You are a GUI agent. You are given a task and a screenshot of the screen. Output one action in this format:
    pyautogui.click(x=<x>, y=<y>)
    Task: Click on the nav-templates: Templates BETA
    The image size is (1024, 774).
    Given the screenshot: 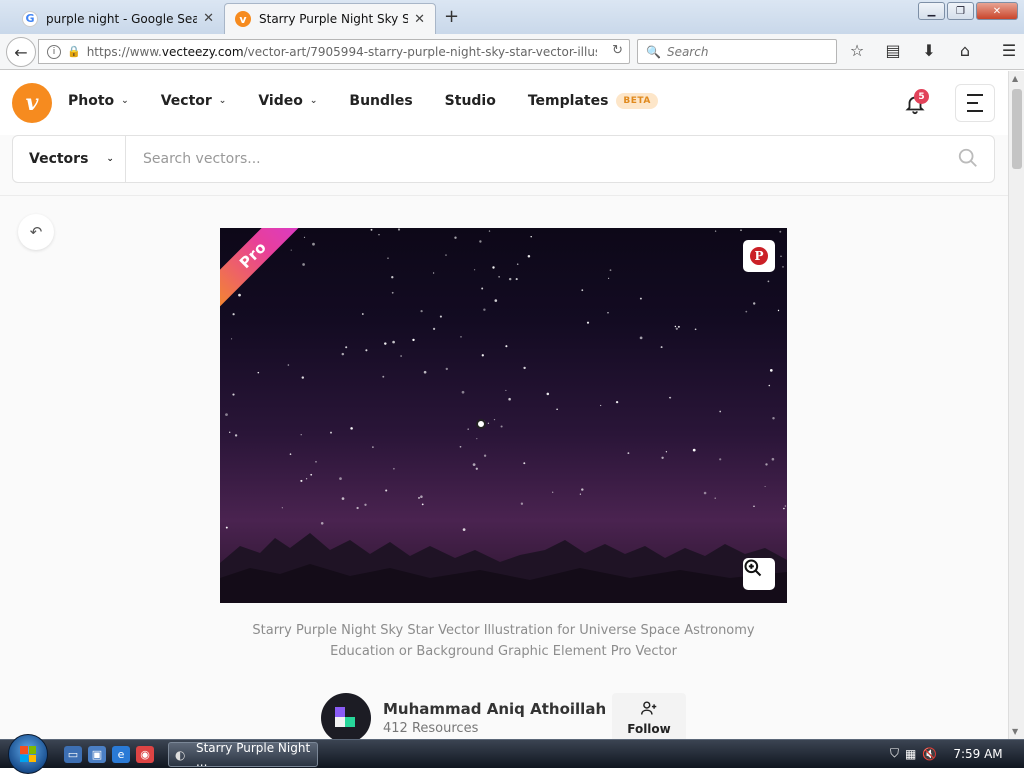 What is the action you would take?
    pyautogui.click(x=593, y=101)
    